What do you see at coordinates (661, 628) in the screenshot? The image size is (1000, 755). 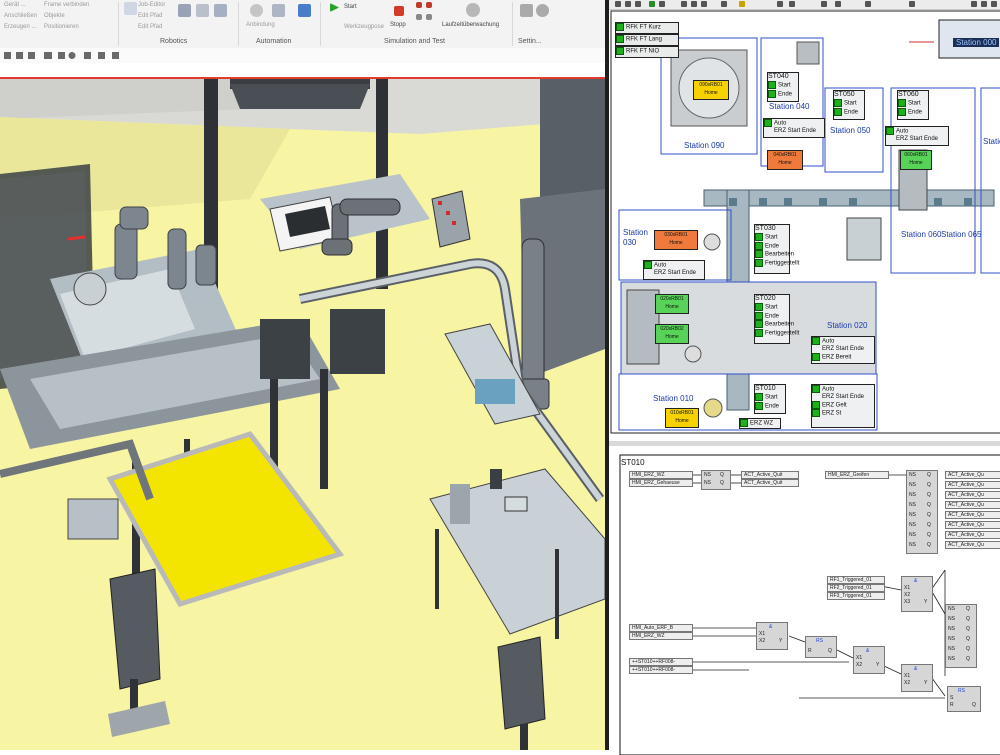 I see `signal-in: HMI_Auto_ERF_B` at bounding box center [661, 628].